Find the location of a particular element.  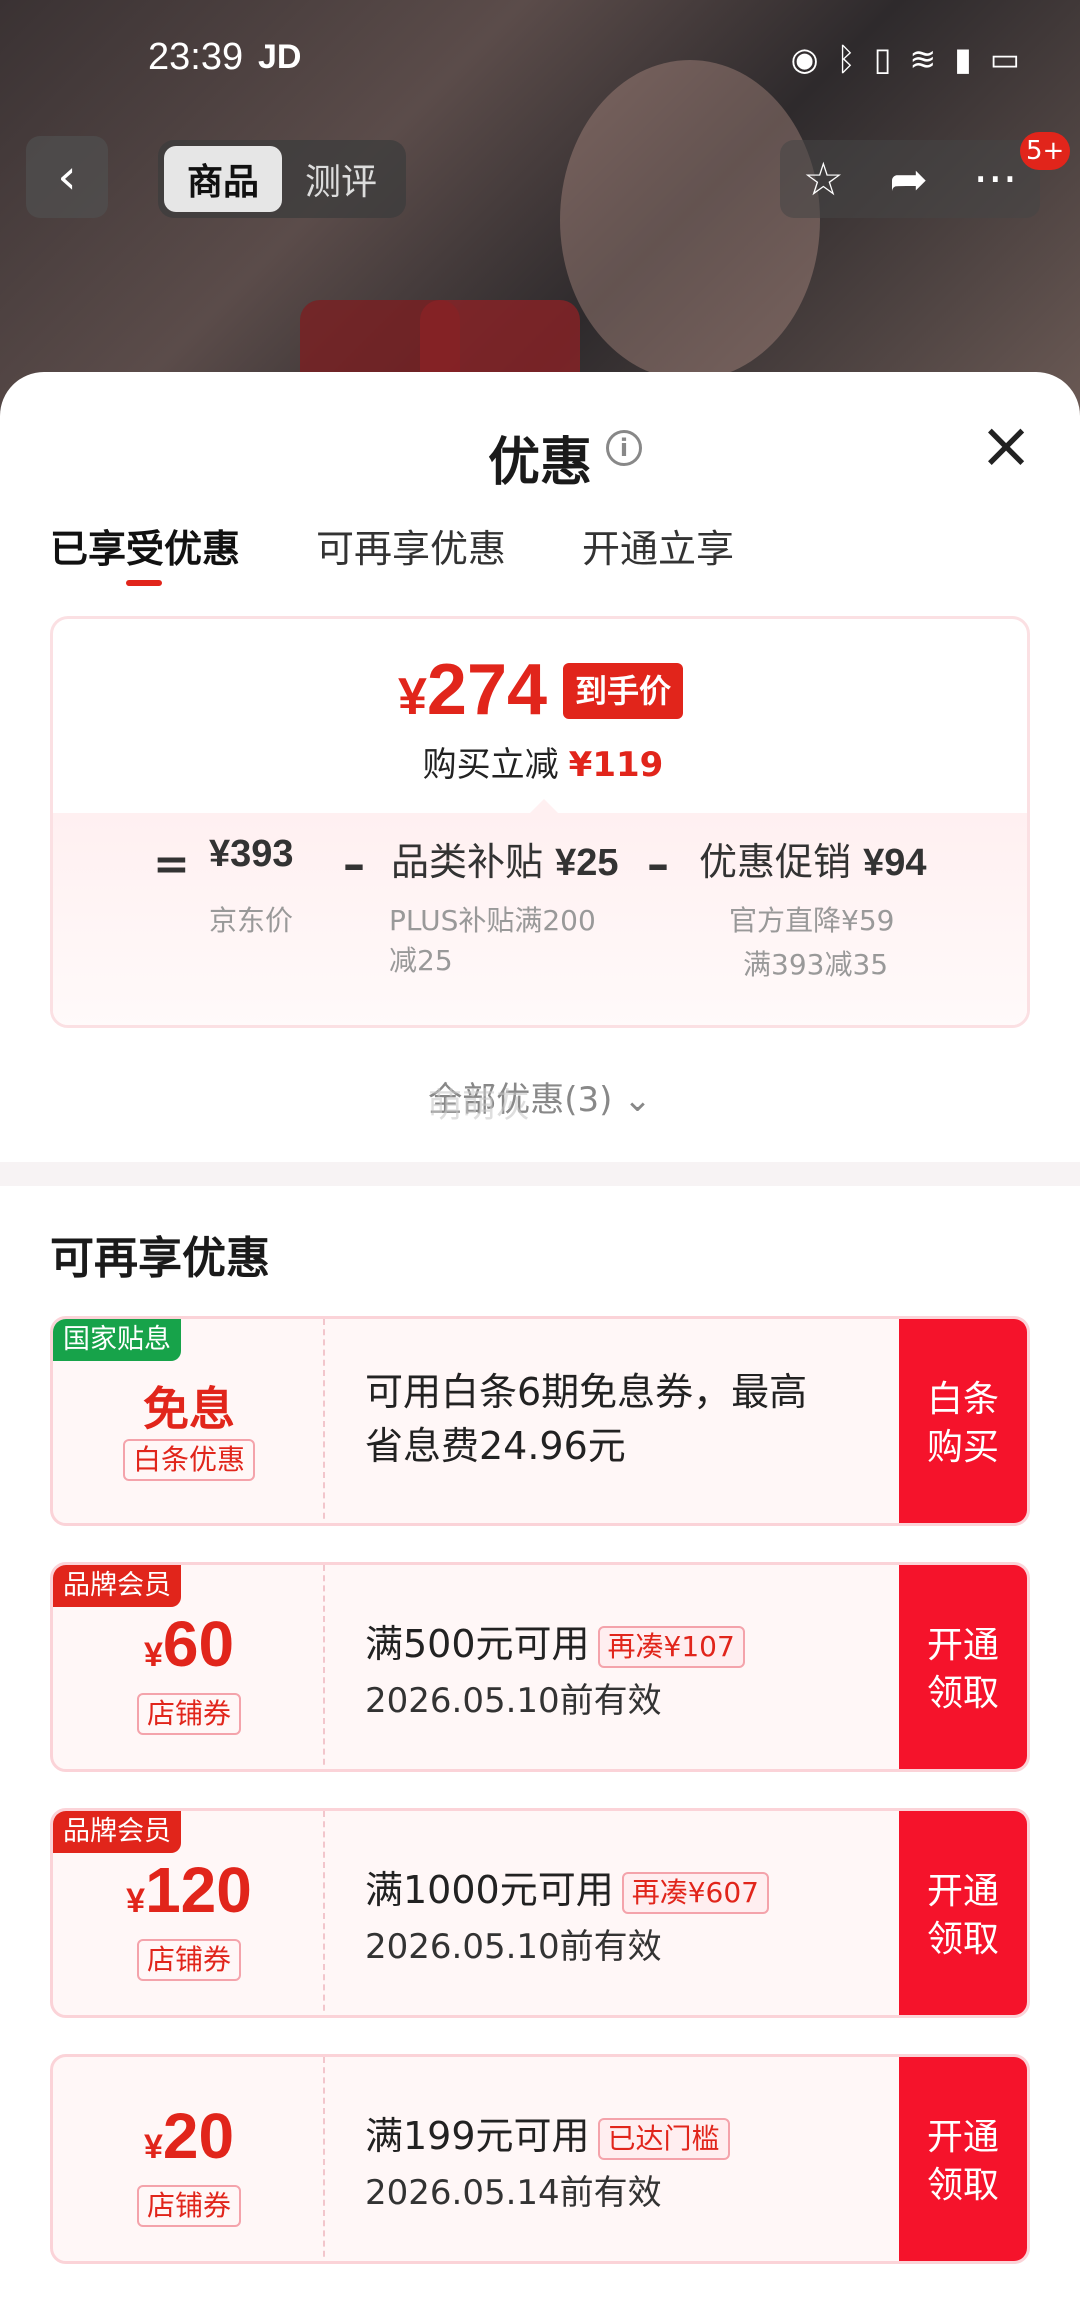

battery-icon: ▭ is located at coordinates (1004, 59).